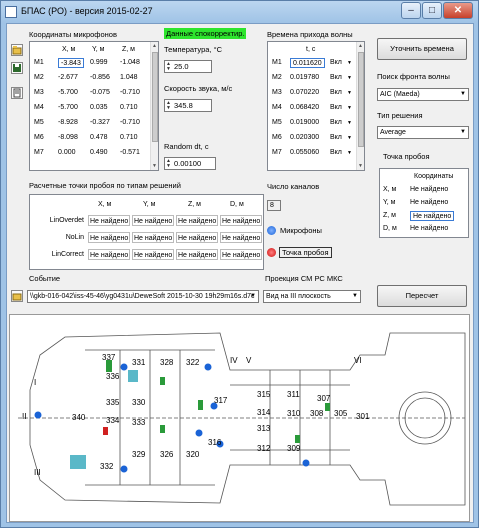 Image resolution: width=479 pixels, height=528 pixels. What do you see at coordinates (100, 78) in the screenshot?
I see `mic-y-cell: -0.856` at bounding box center [100, 78].